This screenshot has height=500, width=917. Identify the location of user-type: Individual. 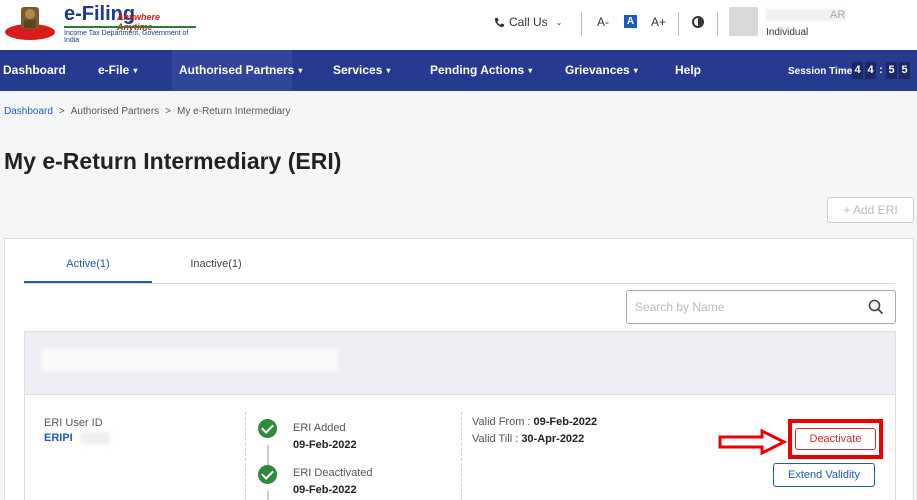
(787, 32).